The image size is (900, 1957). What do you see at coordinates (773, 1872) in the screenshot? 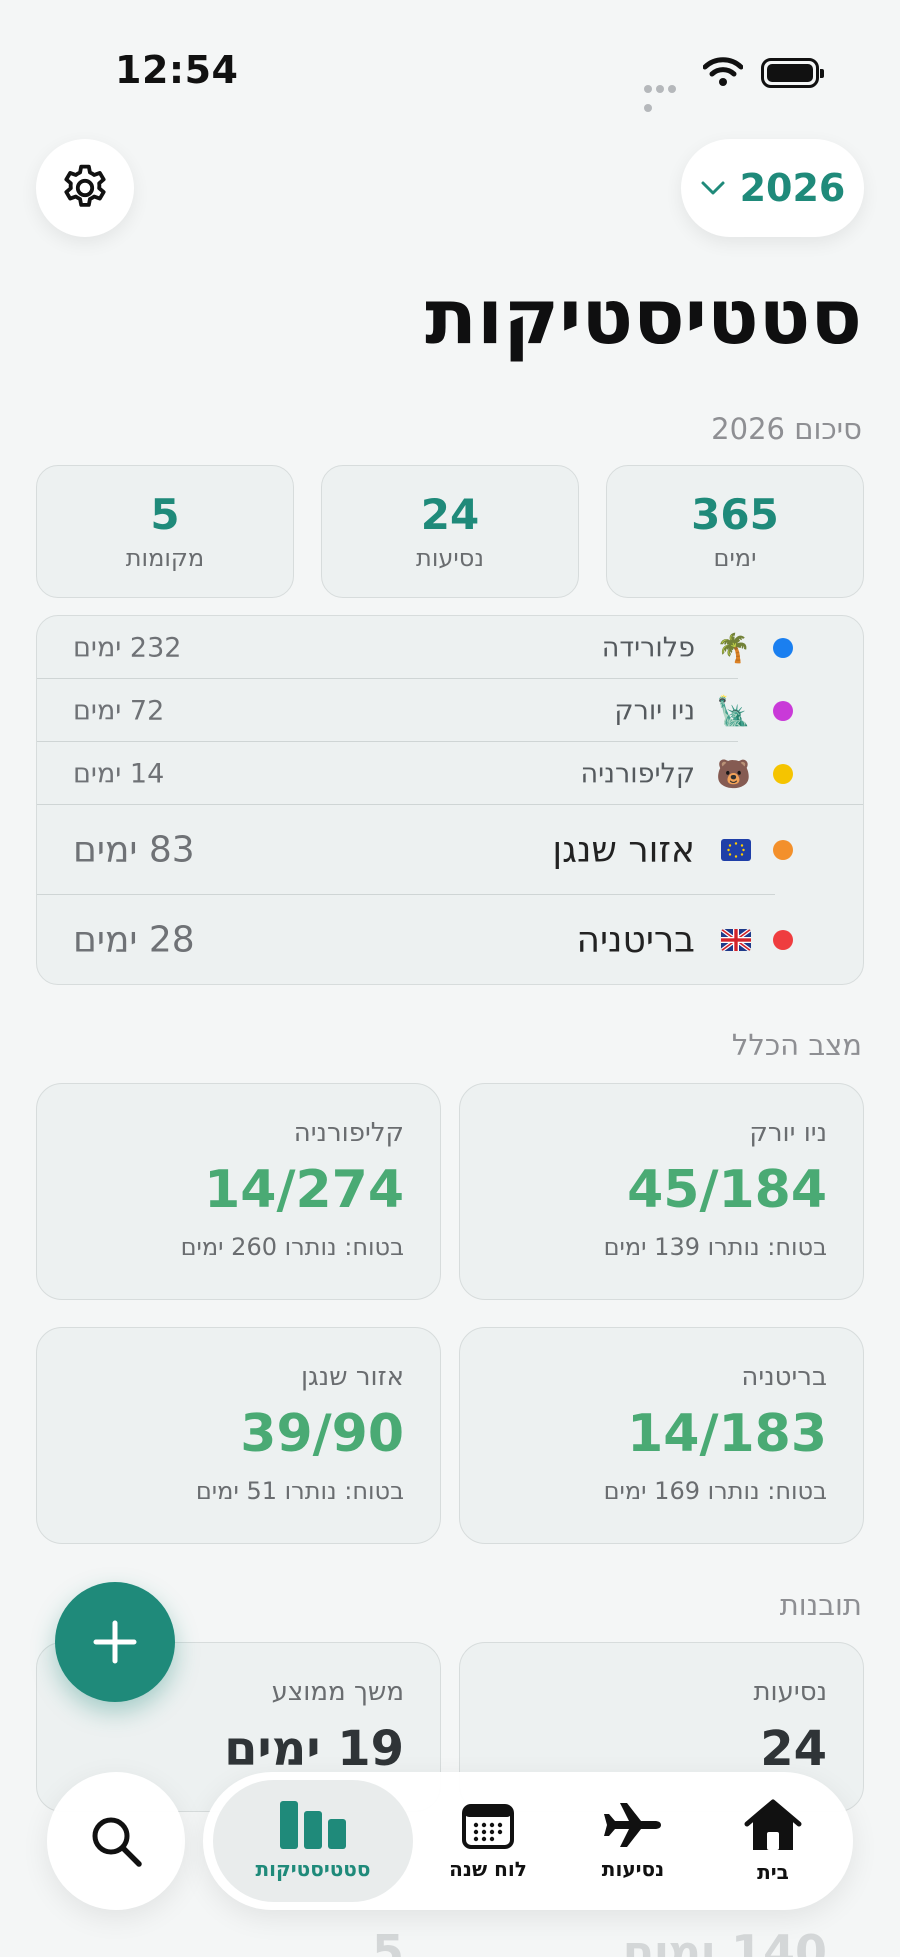
I see `tab-label: בית` at bounding box center [773, 1872].